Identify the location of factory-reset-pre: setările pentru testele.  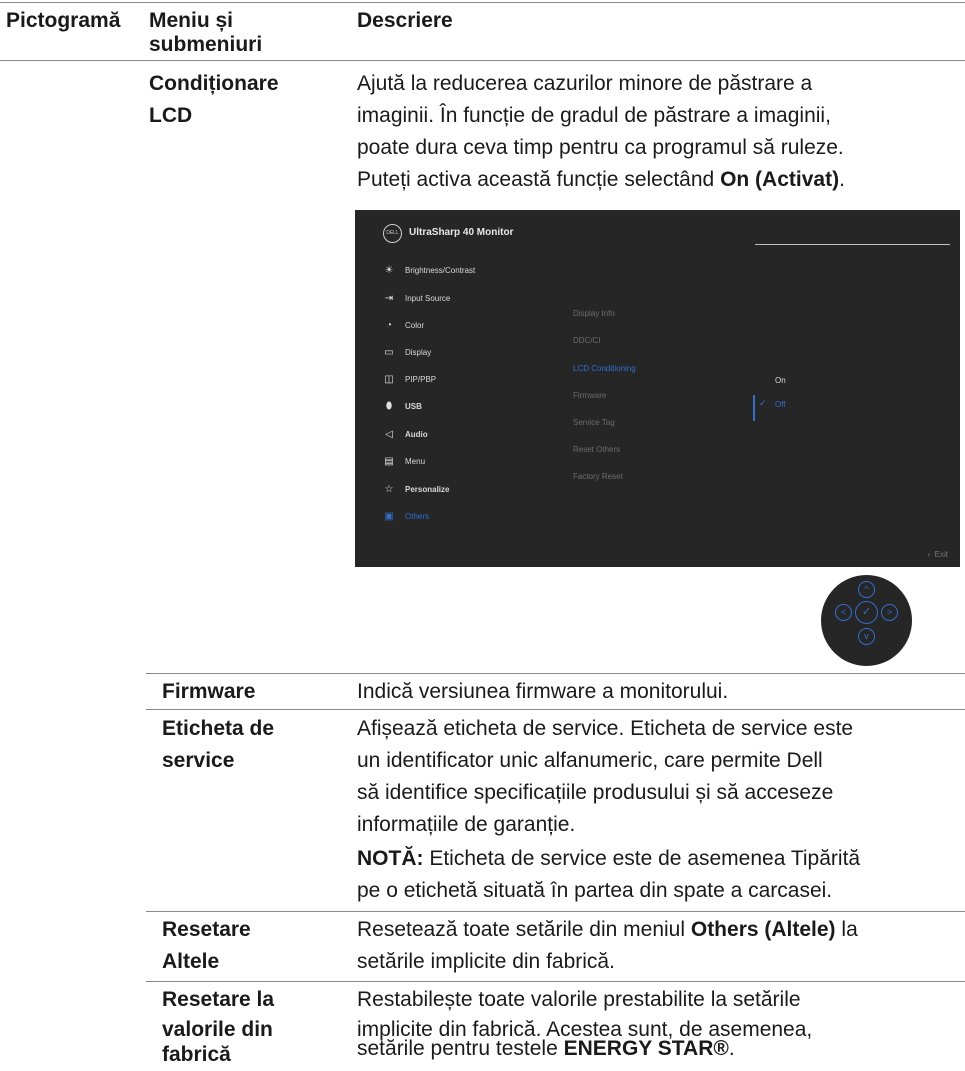
(460, 1048).